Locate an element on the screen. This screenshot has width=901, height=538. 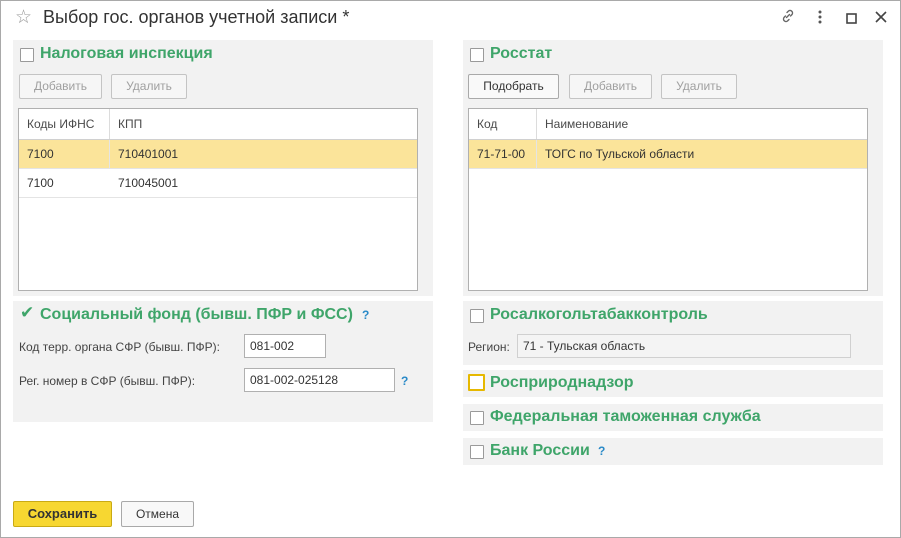
tax-inspection-title: Налоговая инспекция is located at coordinates (126, 53).